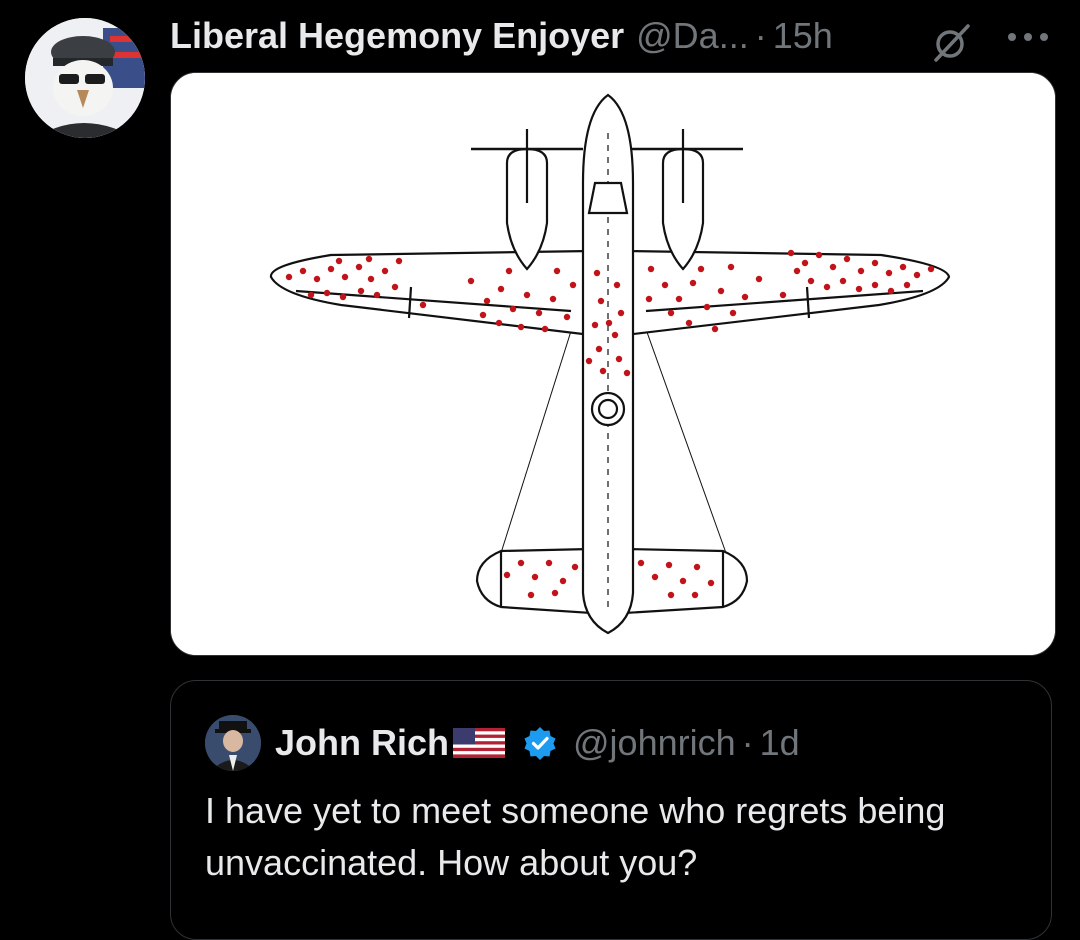 The image size is (1080, 940). Describe the element at coordinates (952, 42) in the screenshot. I see `grok-icon` at that location.